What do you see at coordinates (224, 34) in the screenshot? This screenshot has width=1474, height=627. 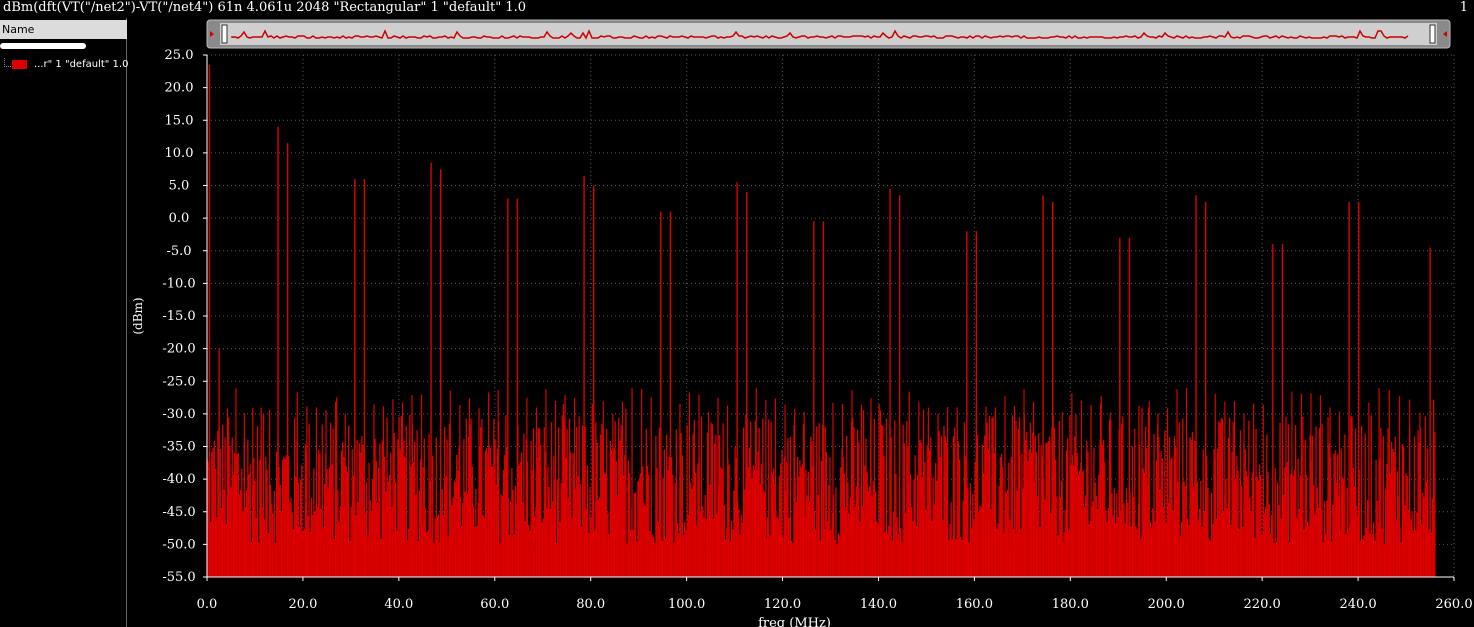 I see `overview-left-handle` at bounding box center [224, 34].